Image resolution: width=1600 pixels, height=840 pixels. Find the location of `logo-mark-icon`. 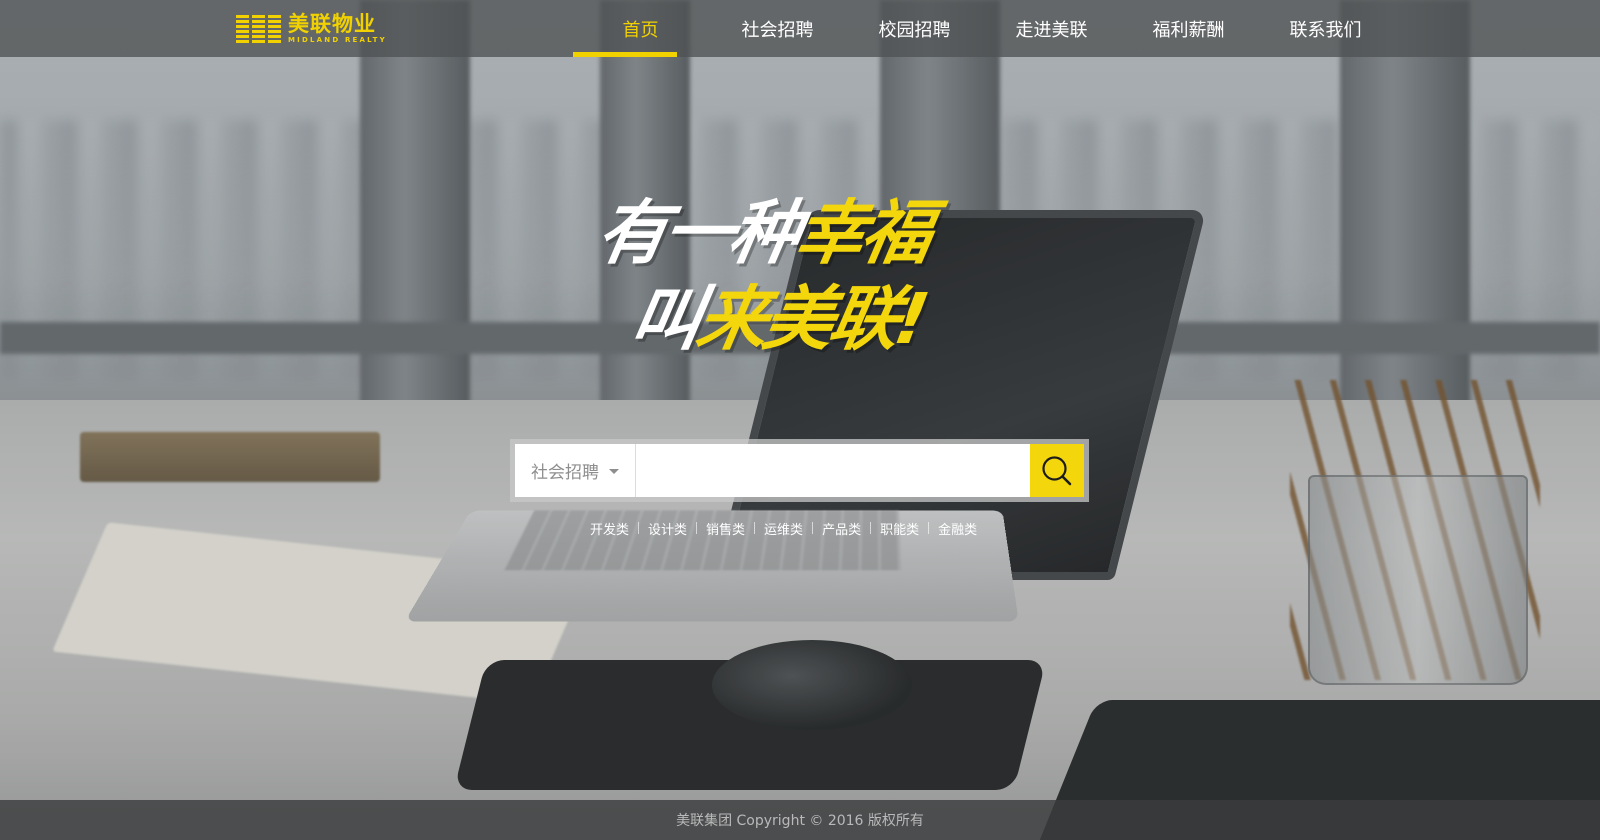

logo-mark-icon is located at coordinates (260, 29).